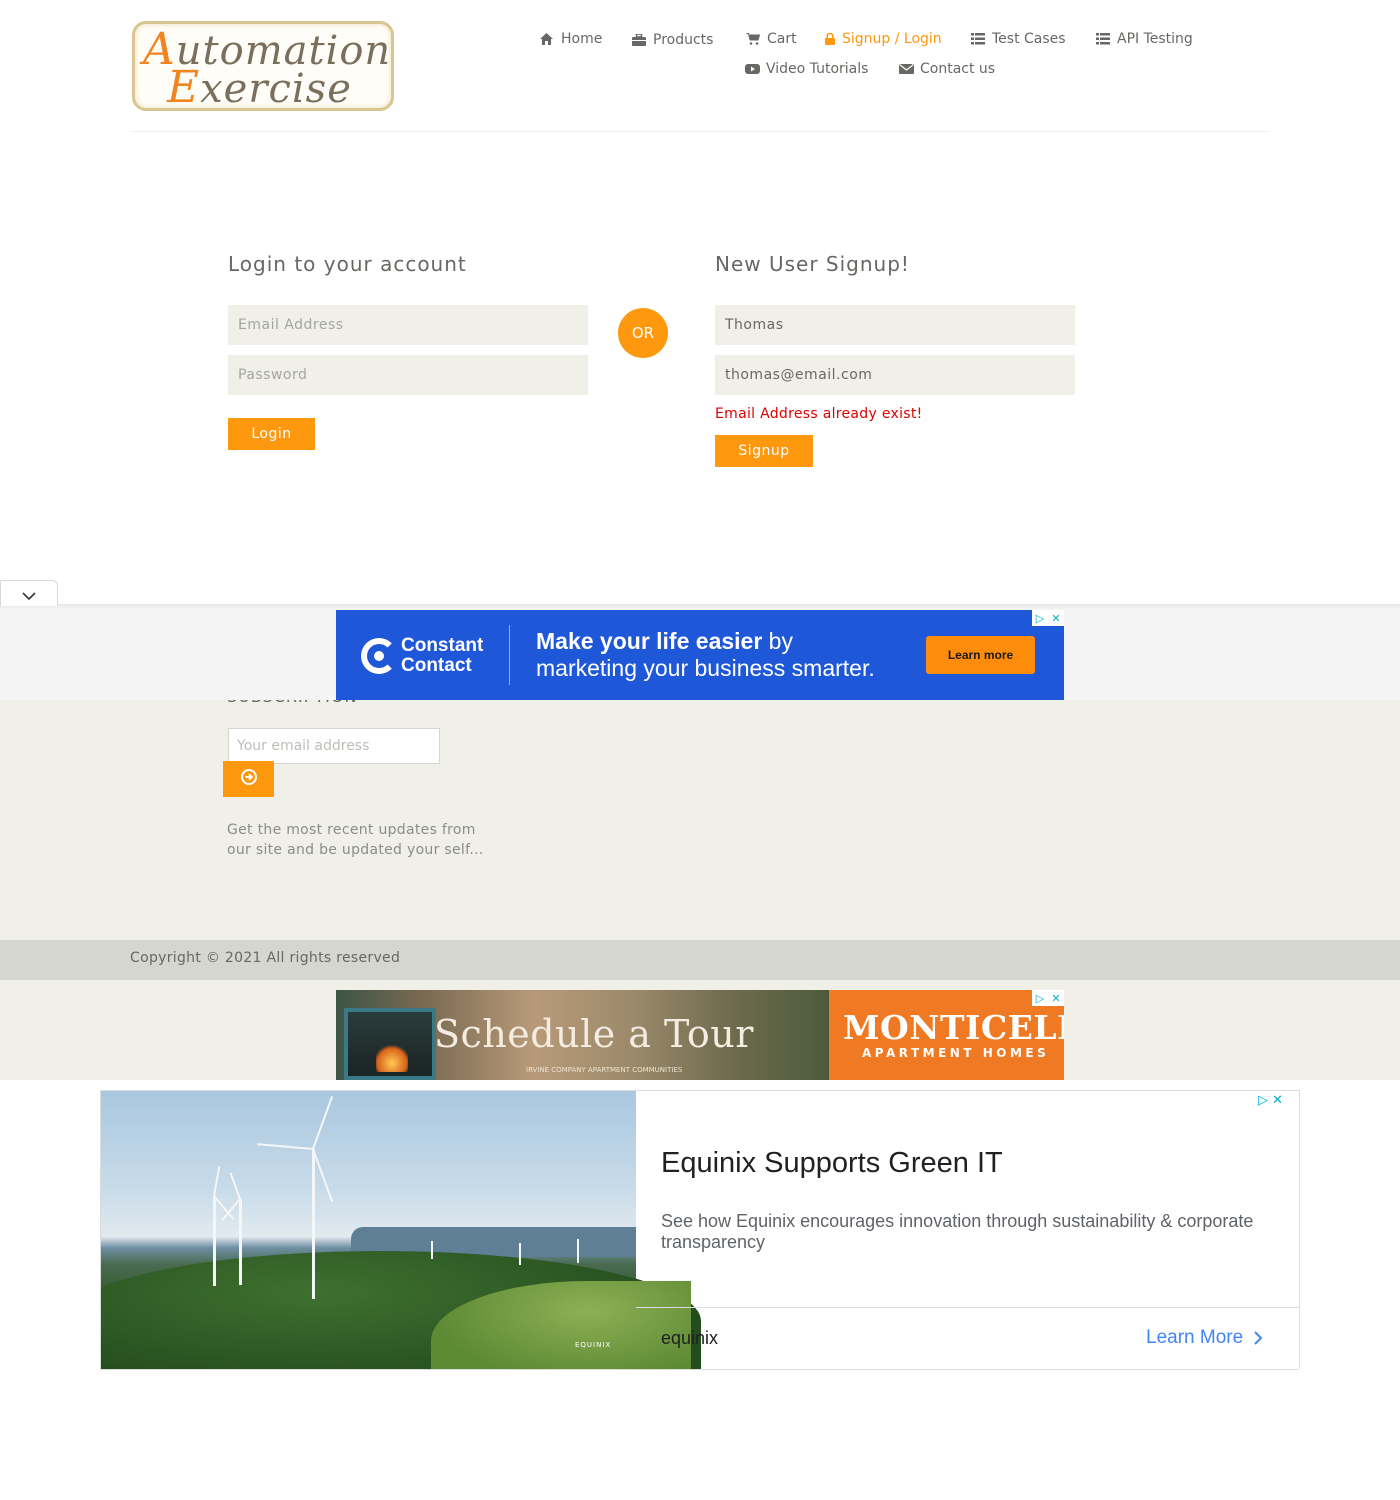 The height and width of the screenshot is (1500, 1400). Describe the element at coordinates (594, 1034) in the screenshot. I see `monticello-tagline: Schedule a Tour` at that location.